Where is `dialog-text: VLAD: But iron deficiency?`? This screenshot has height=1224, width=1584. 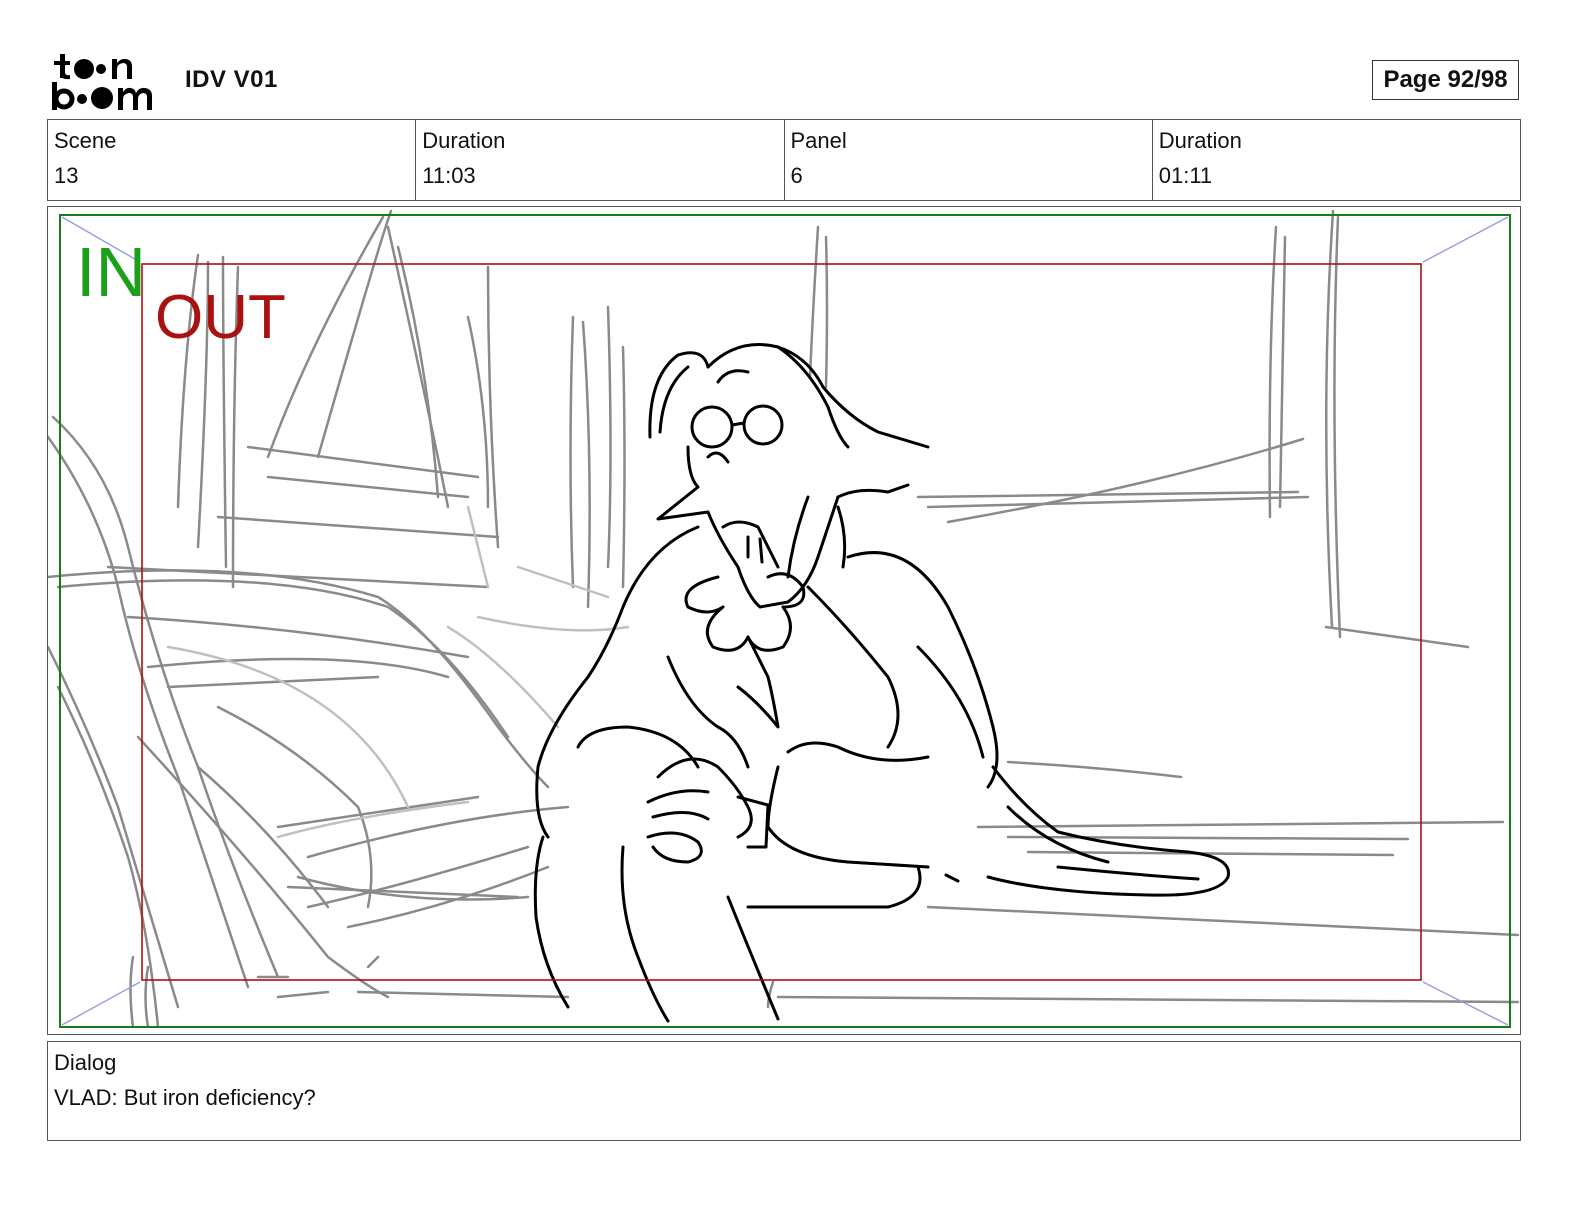
dialog-text: VLAD: But iron deficiency? is located at coordinates (185, 1097).